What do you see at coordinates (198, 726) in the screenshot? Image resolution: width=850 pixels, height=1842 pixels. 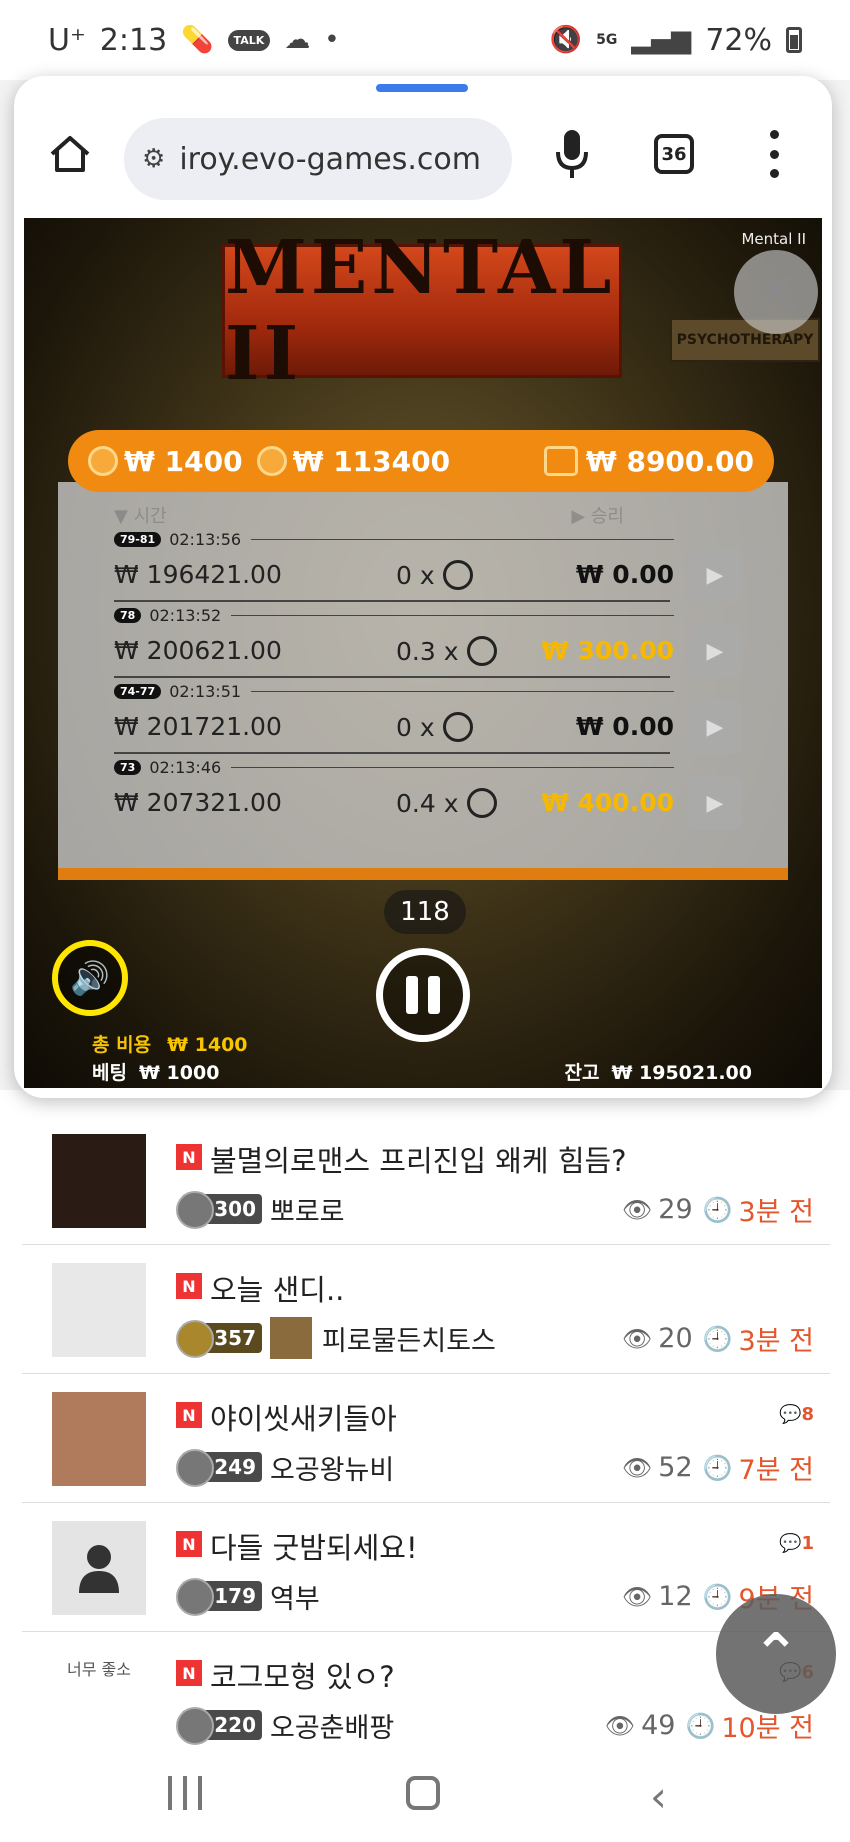 I see `row-bet: ₩ 201721.00` at bounding box center [198, 726].